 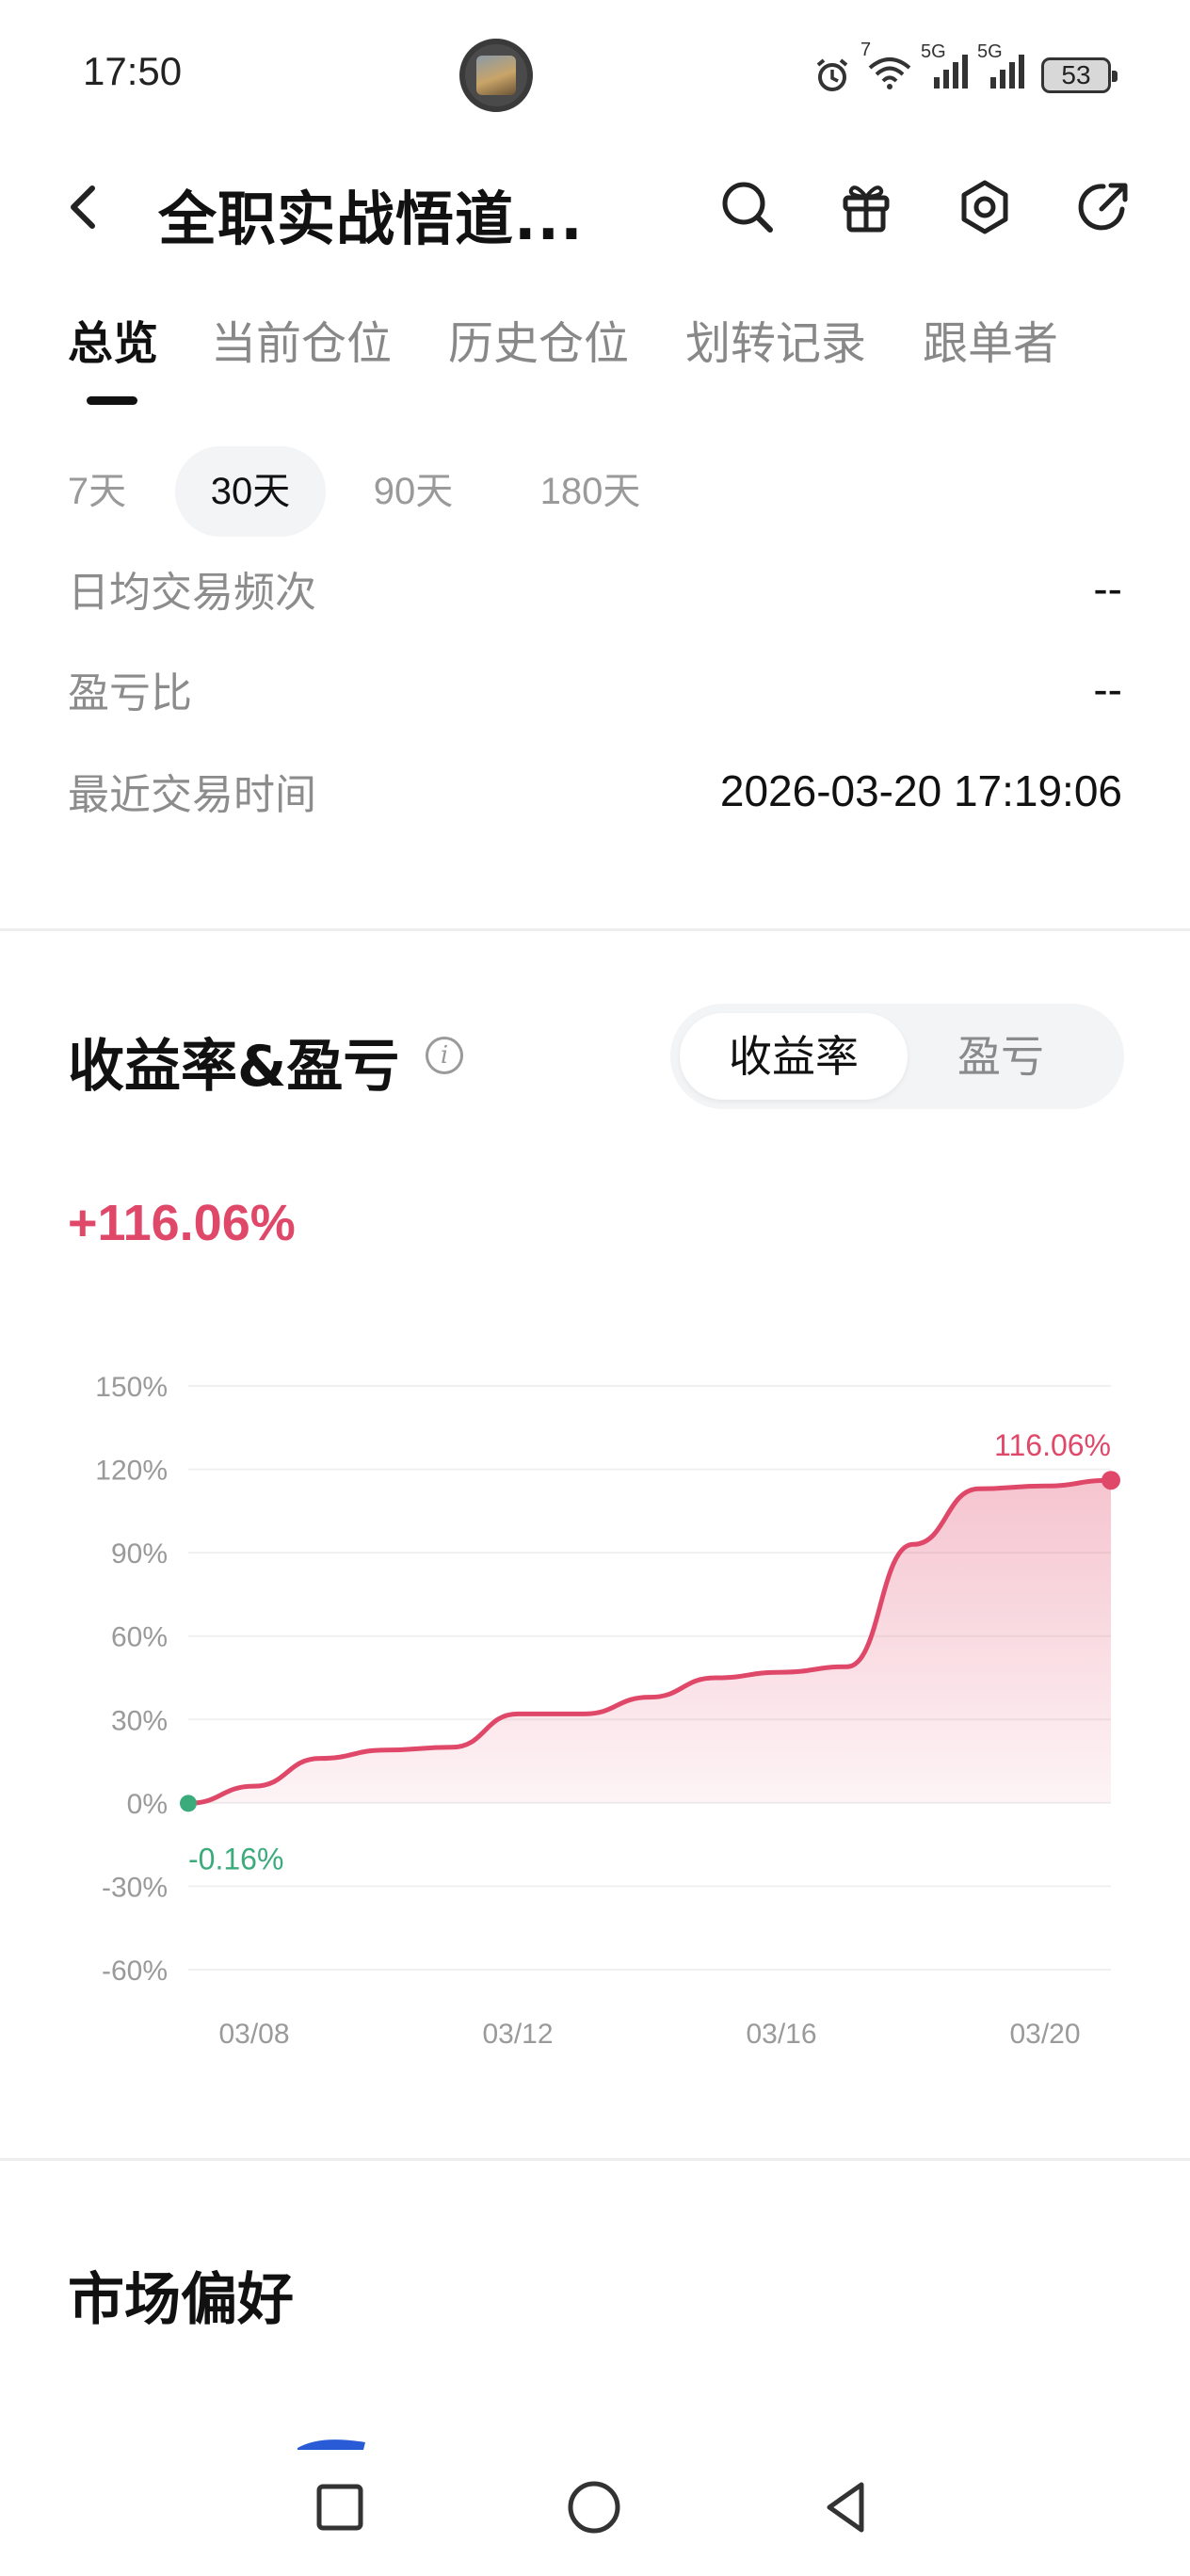 What do you see at coordinates (130, 693) in the screenshot?
I see `stat-label: 盈亏比` at bounding box center [130, 693].